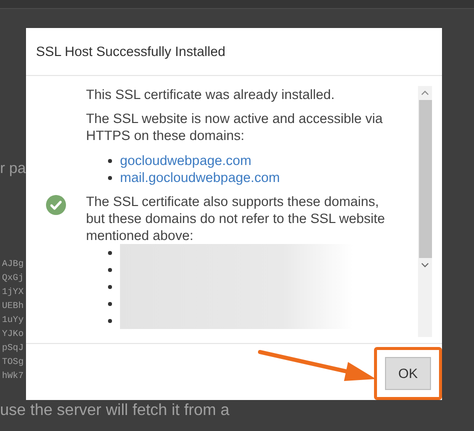 The height and width of the screenshot is (431, 474). What do you see at coordinates (186, 160) in the screenshot?
I see `domain-link: gocloudwebpage.com` at bounding box center [186, 160].